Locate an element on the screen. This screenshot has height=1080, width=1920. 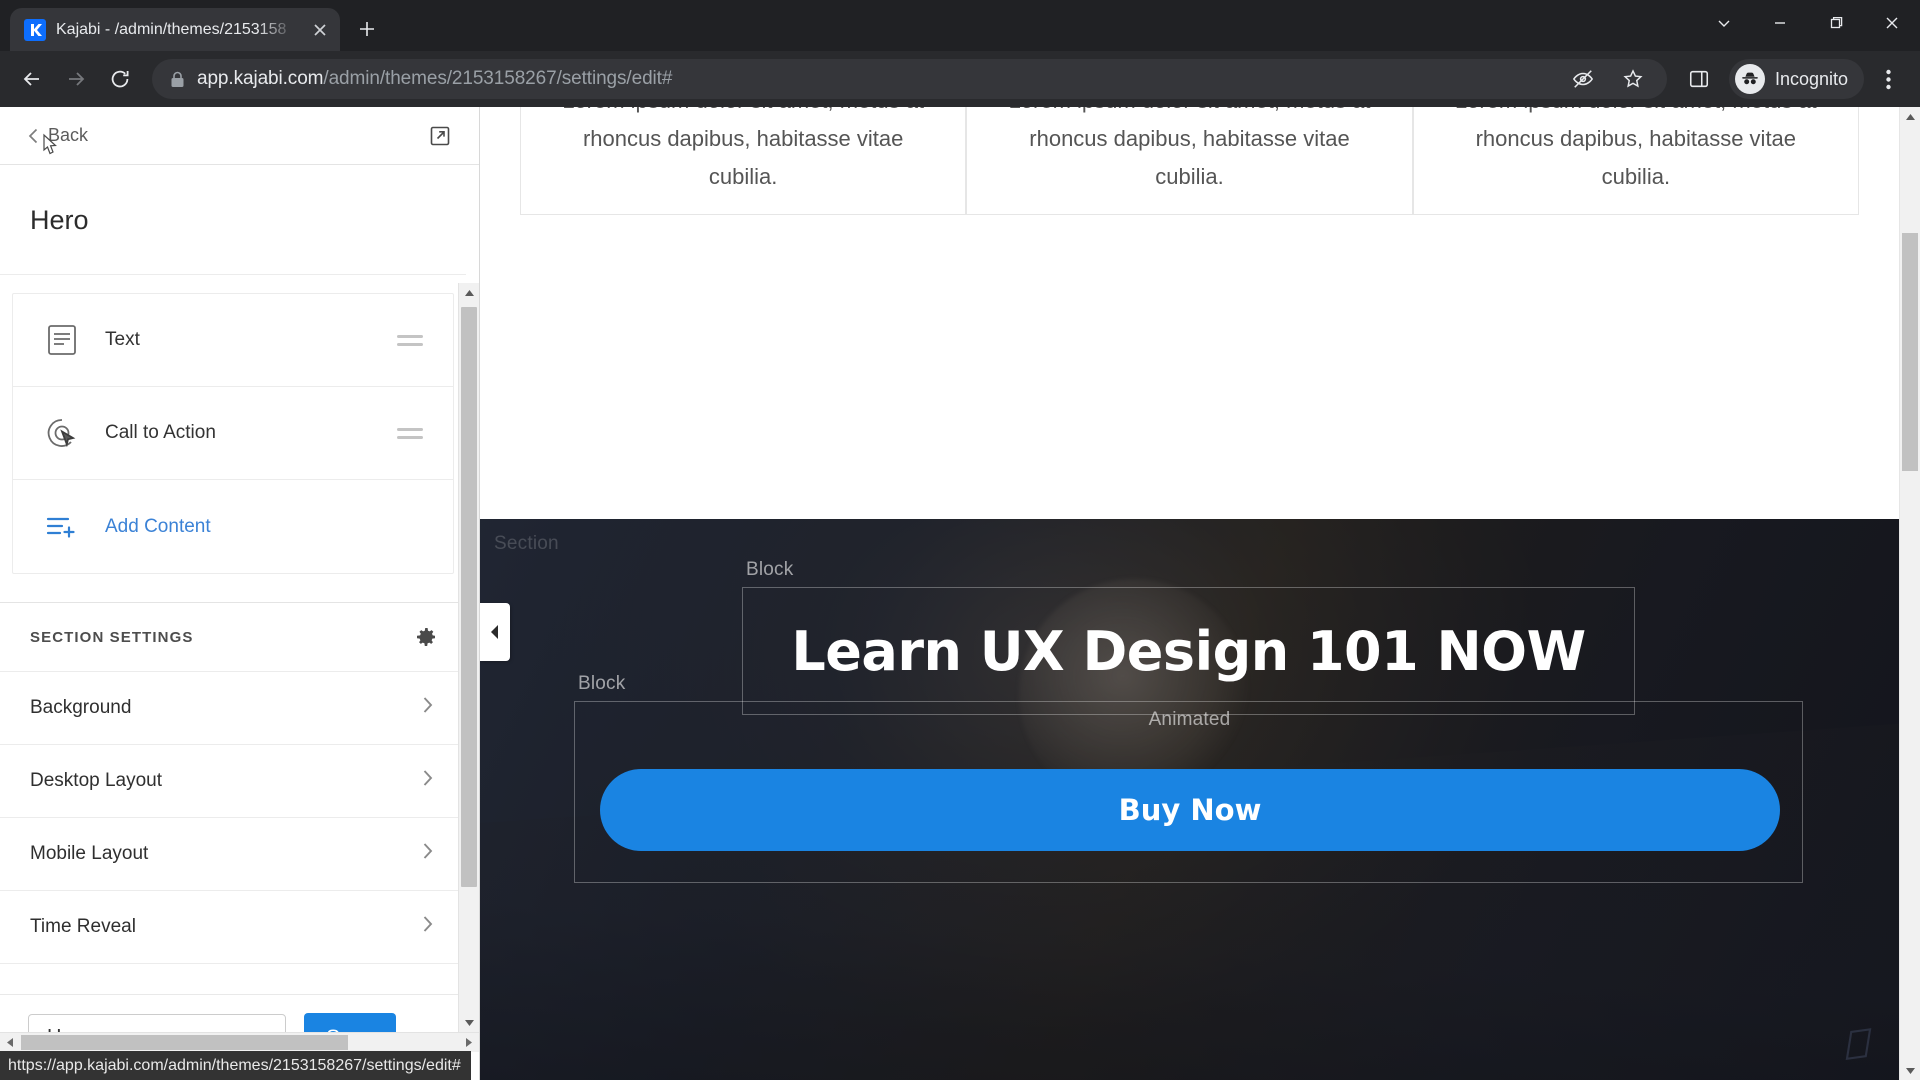
editor-header: Back is located at coordinates (239, 136).